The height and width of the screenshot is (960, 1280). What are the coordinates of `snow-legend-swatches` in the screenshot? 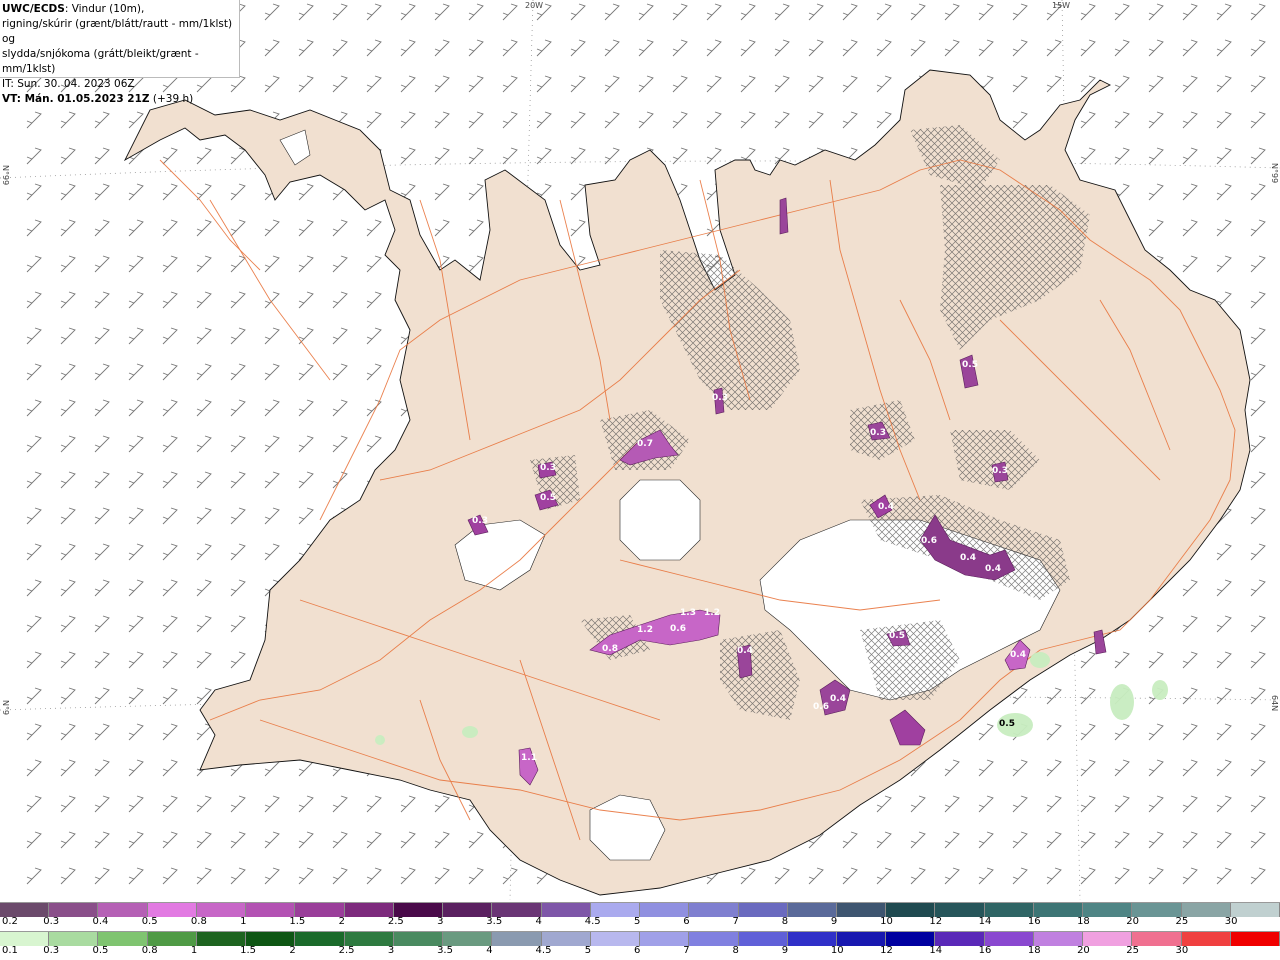 It's located at (640, 909).